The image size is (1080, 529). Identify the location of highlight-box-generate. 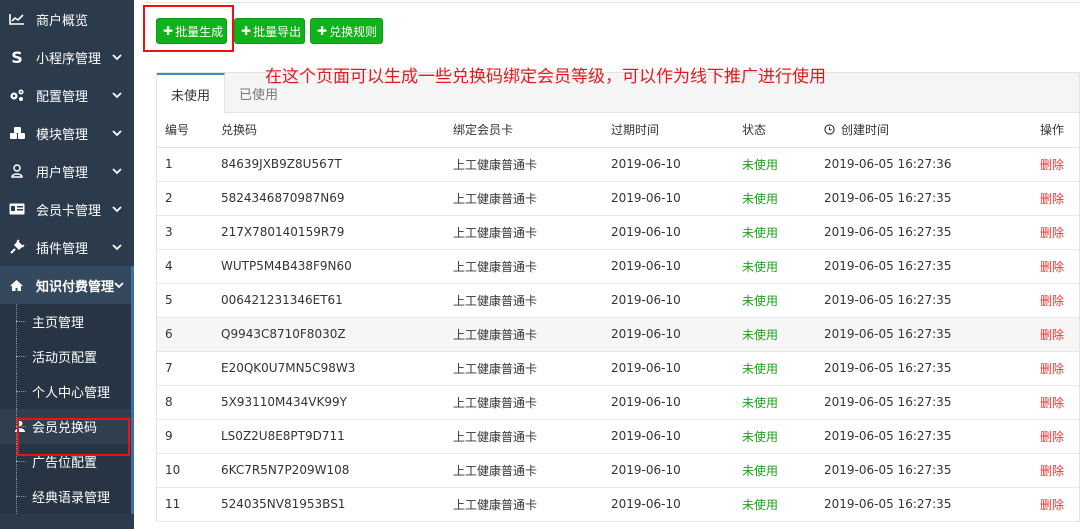
(188, 28).